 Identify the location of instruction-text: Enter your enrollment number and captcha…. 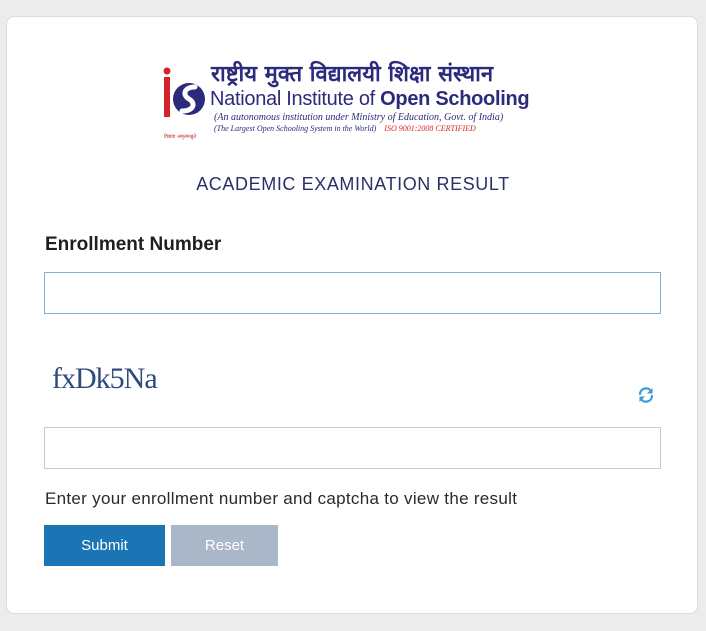
(281, 498).